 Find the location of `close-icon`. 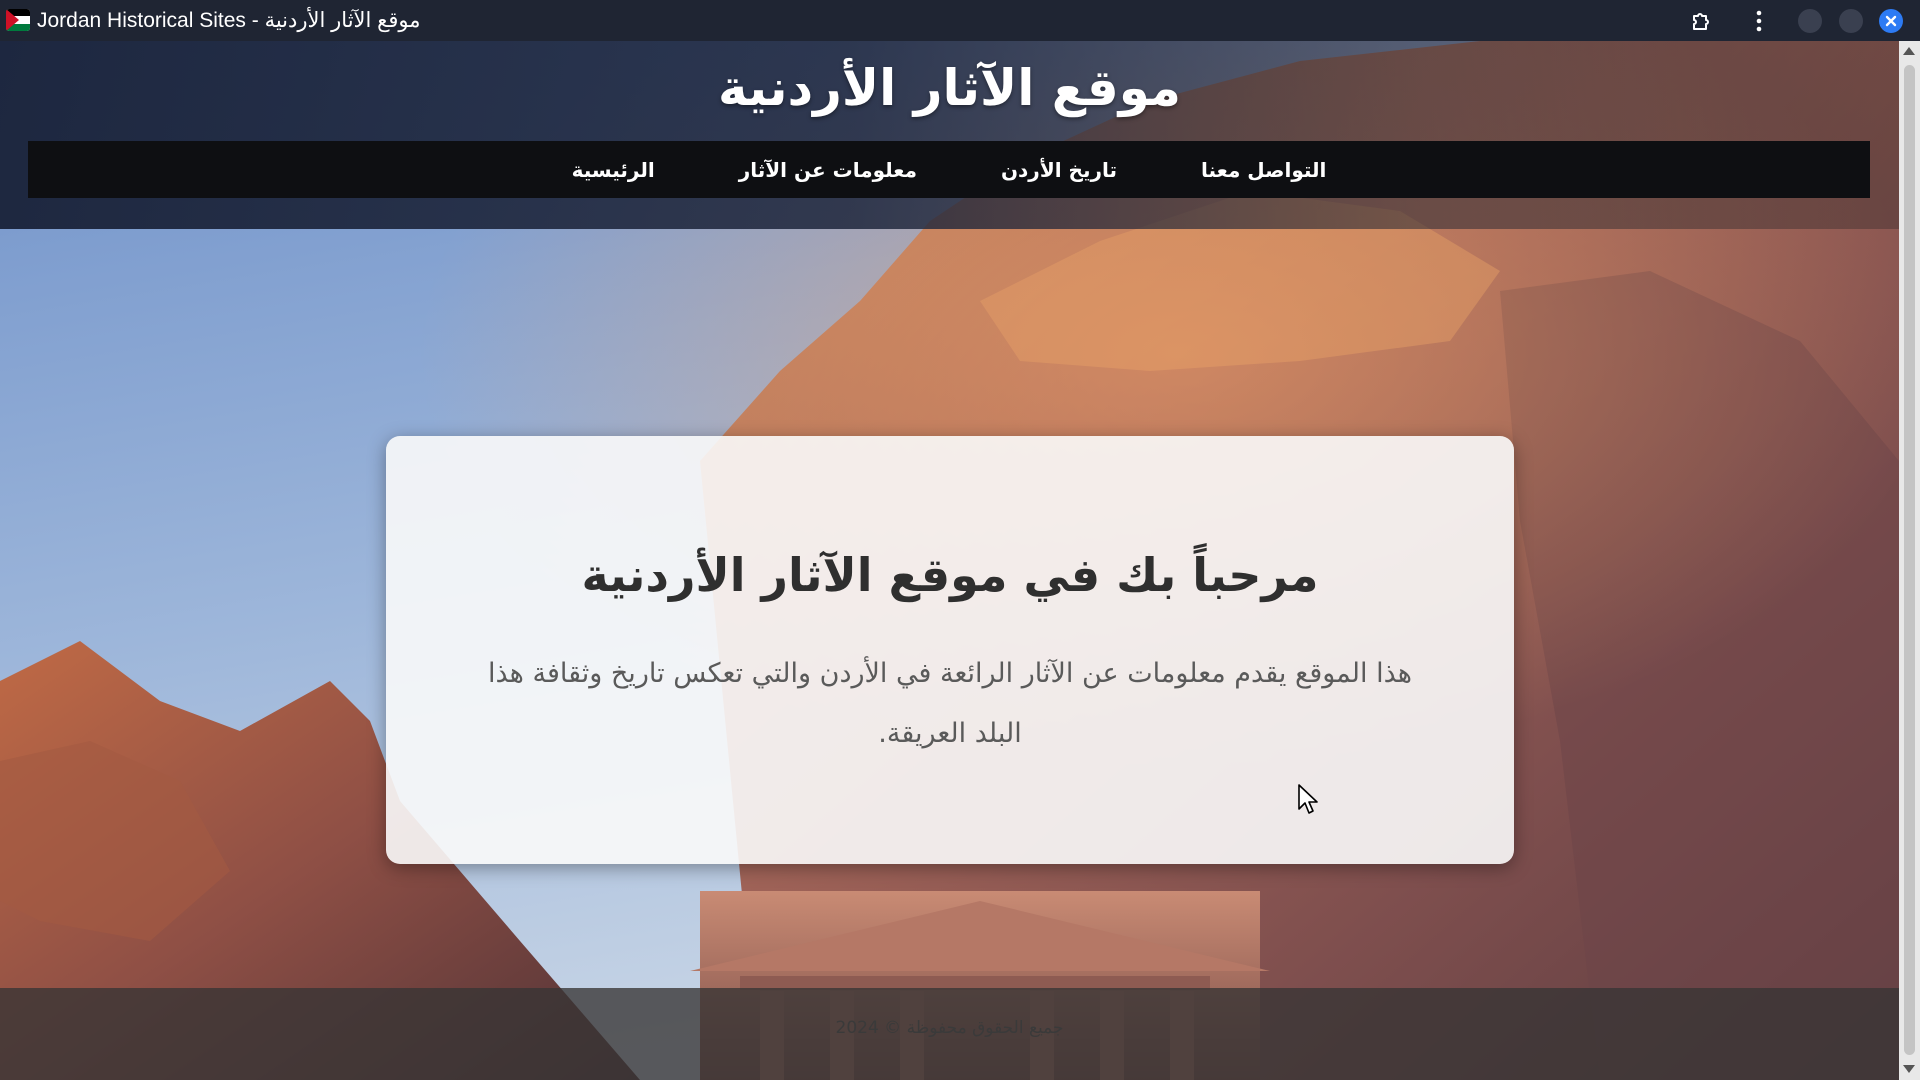

close-icon is located at coordinates (1891, 21).